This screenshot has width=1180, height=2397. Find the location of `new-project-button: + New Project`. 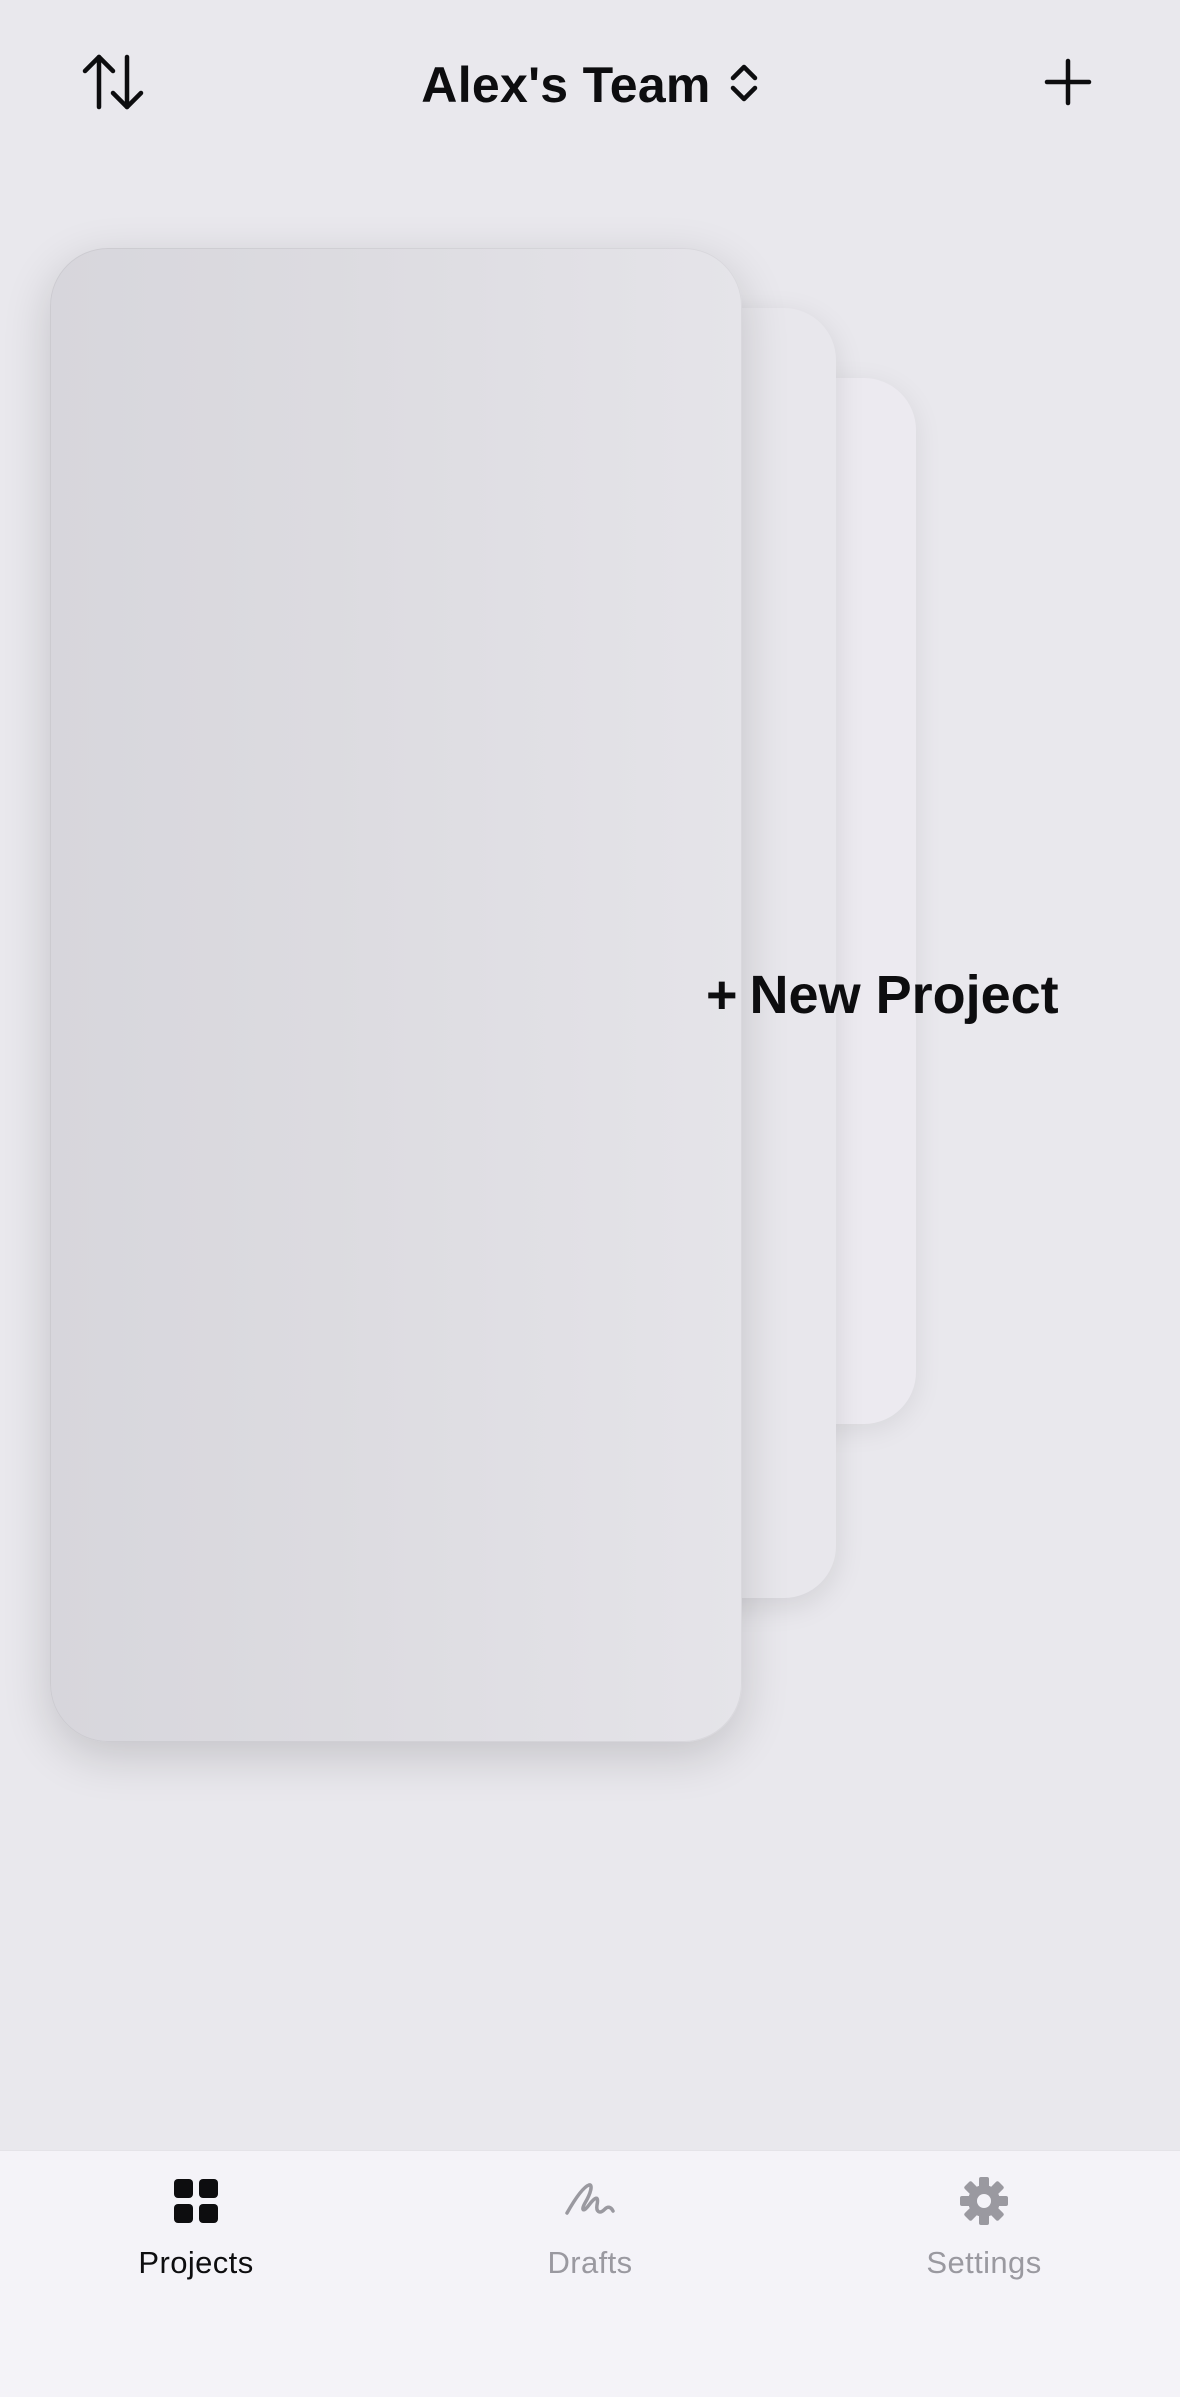

new-project-button: + New Project is located at coordinates (882, 995).